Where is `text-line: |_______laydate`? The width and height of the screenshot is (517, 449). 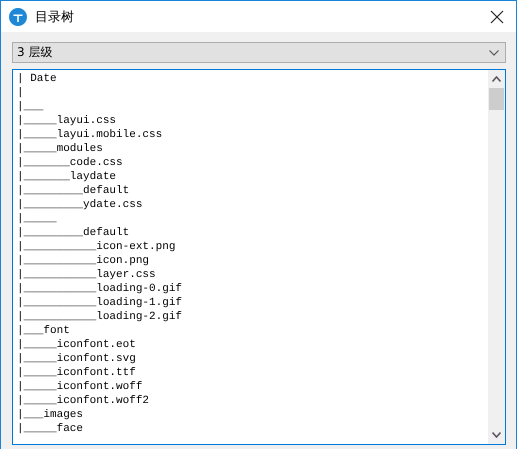
text-line: |_______laydate is located at coordinates (67, 177).